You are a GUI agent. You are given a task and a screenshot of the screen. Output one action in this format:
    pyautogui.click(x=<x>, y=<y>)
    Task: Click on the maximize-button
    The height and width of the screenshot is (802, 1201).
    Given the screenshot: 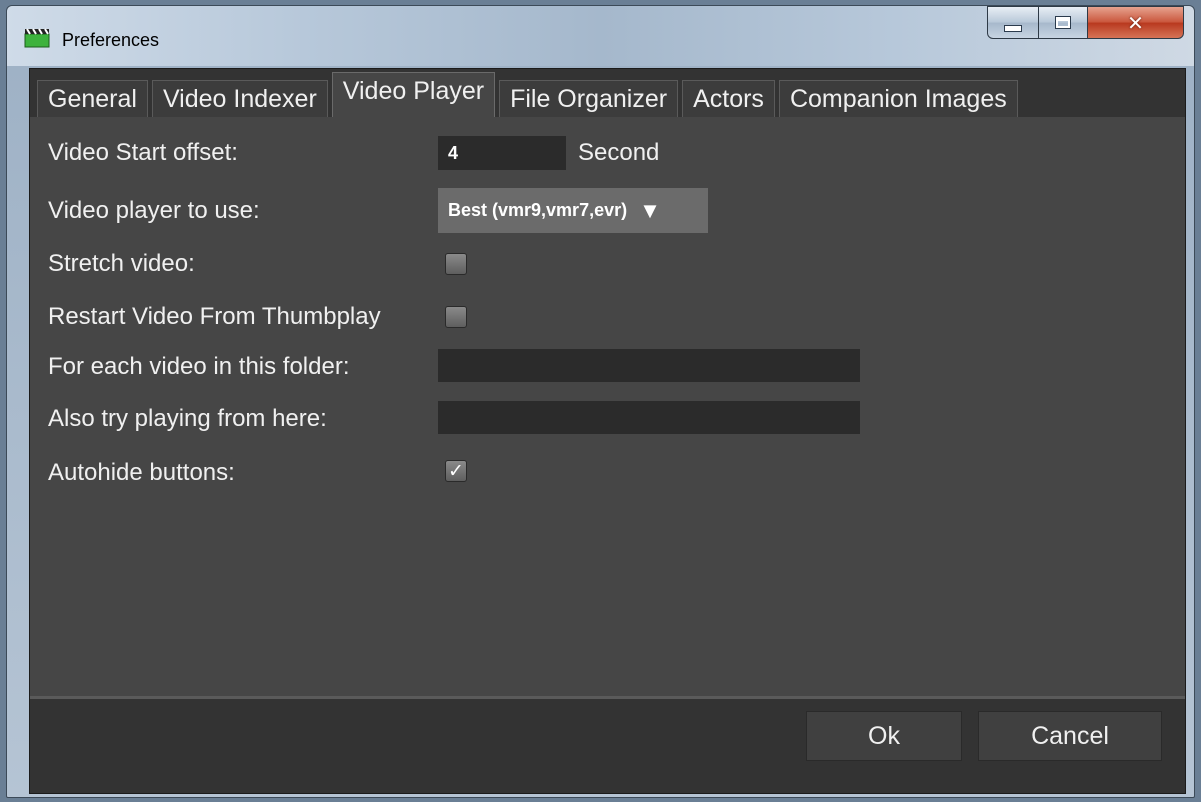 What is the action you would take?
    pyautogui.click(x=1063, y=22)
    